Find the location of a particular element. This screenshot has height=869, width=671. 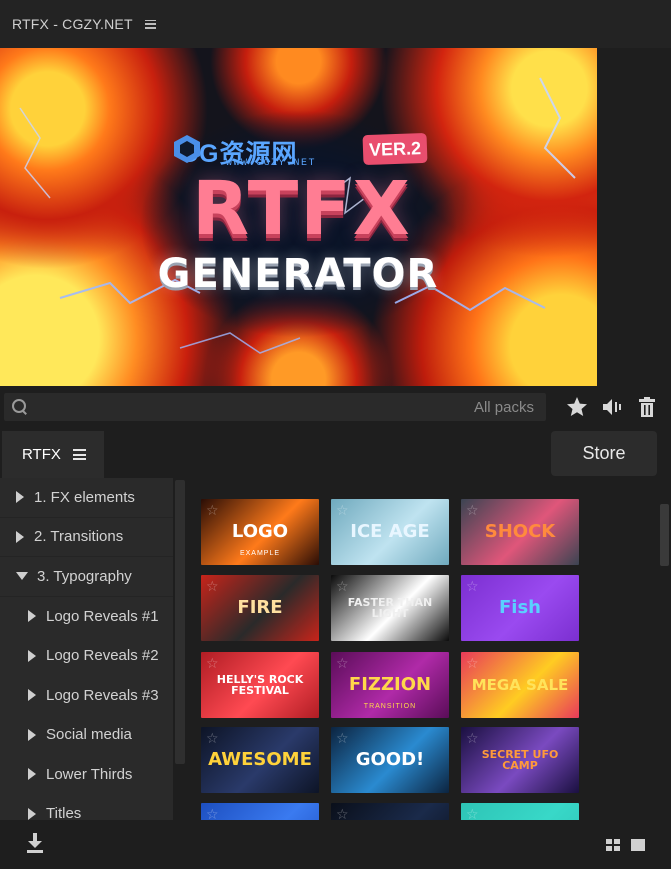

thumbnail-title: MEGA SALE is located at coordinates (520, 684).